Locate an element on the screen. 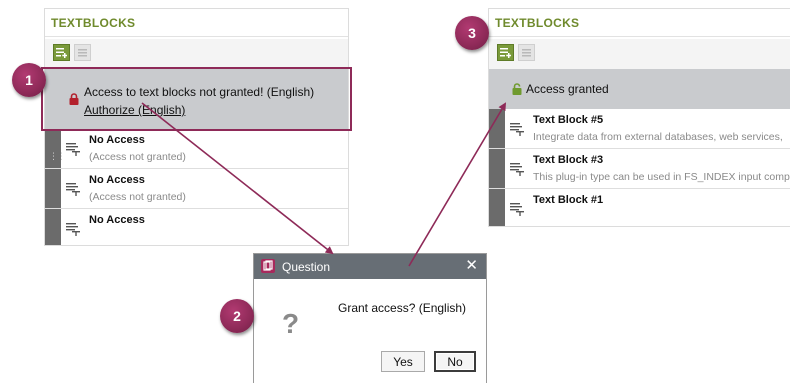 The image size is (790, 383). close-icon: ✕ is located at coordinates (471, 266).